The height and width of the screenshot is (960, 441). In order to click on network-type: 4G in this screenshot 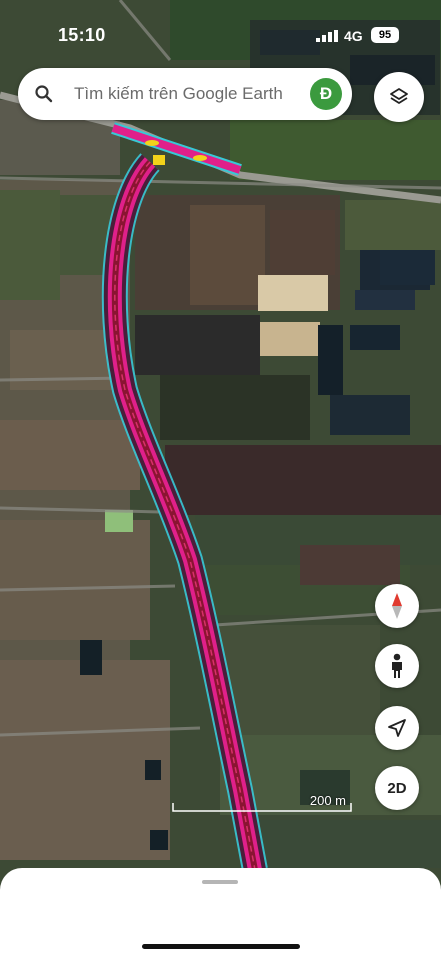, I will do `click(353, 36)`.